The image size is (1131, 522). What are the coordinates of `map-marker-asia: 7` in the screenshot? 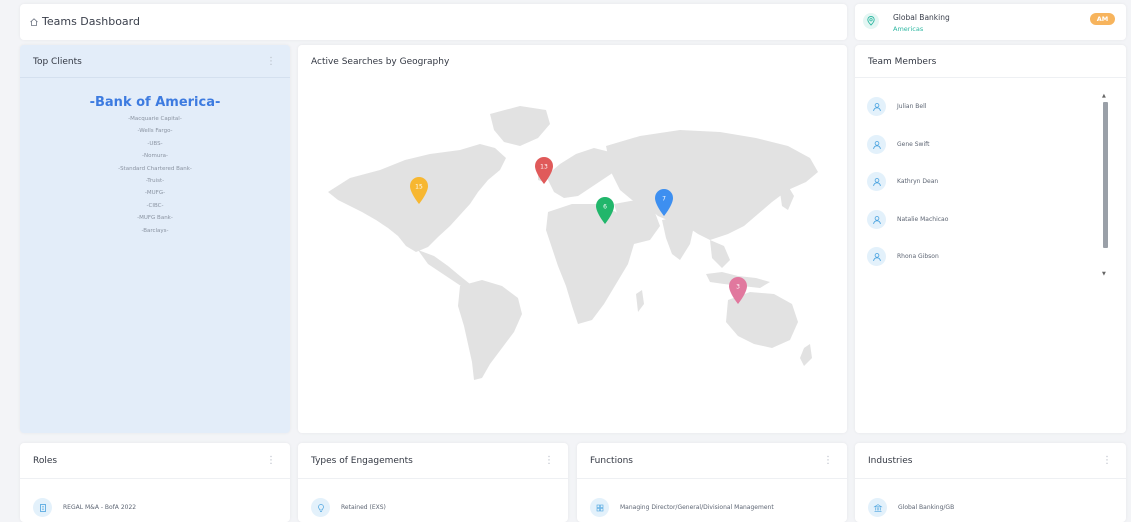 It's located at (664, 202).